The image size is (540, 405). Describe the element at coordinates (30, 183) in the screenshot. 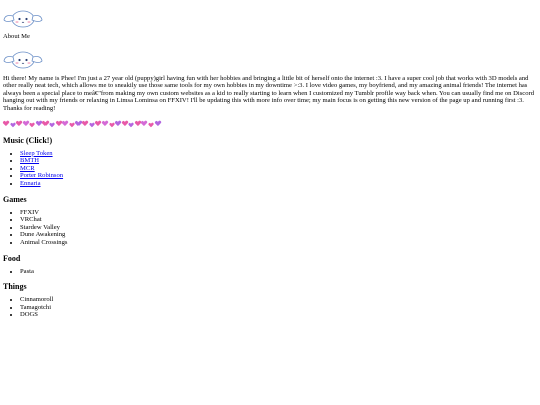

I see `music-link-ennaria: Ennaria` at that location.